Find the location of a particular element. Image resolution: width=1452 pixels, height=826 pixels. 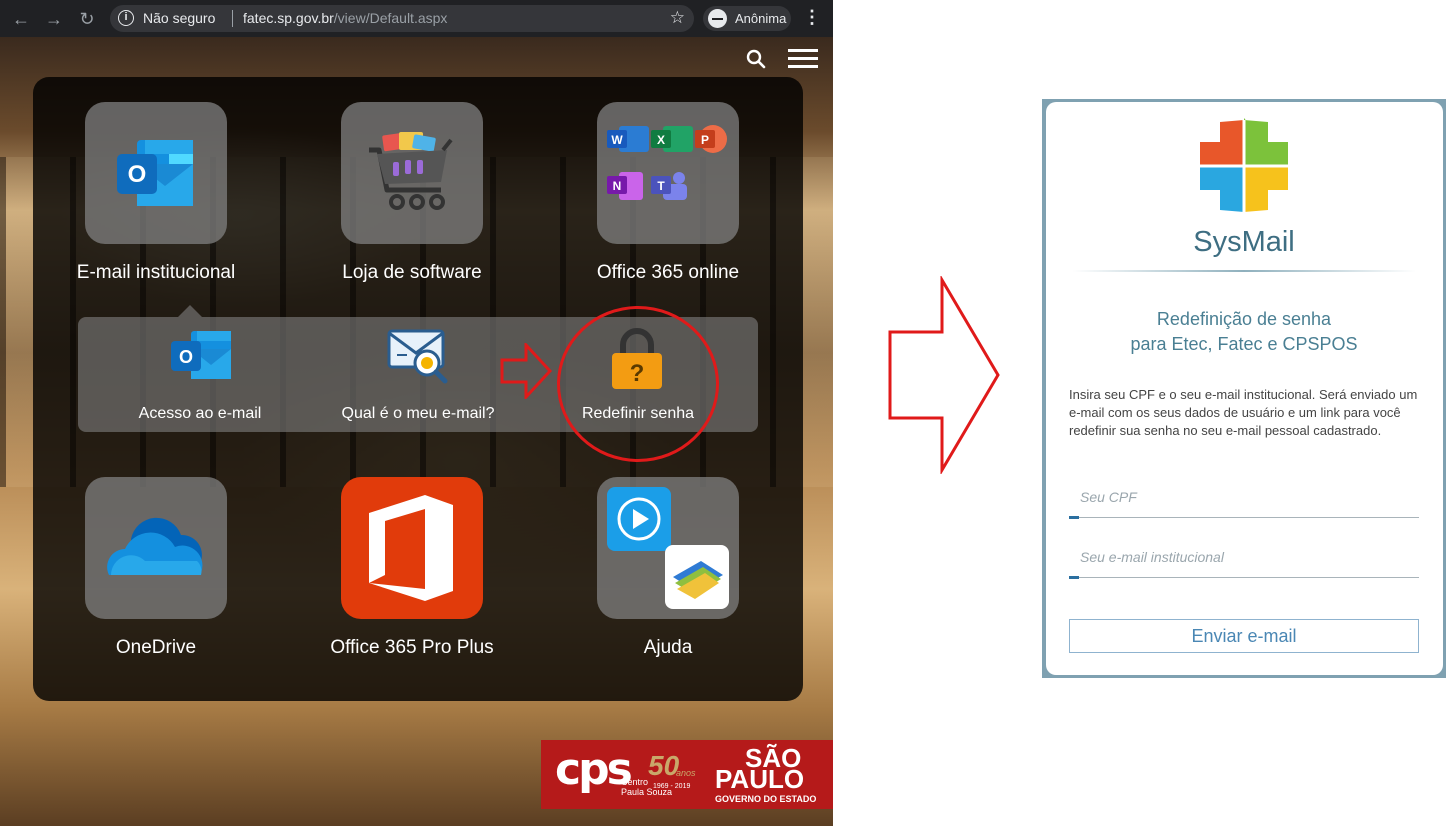

url-path: /view/Default.aspx is located at coordinates (390, 18).